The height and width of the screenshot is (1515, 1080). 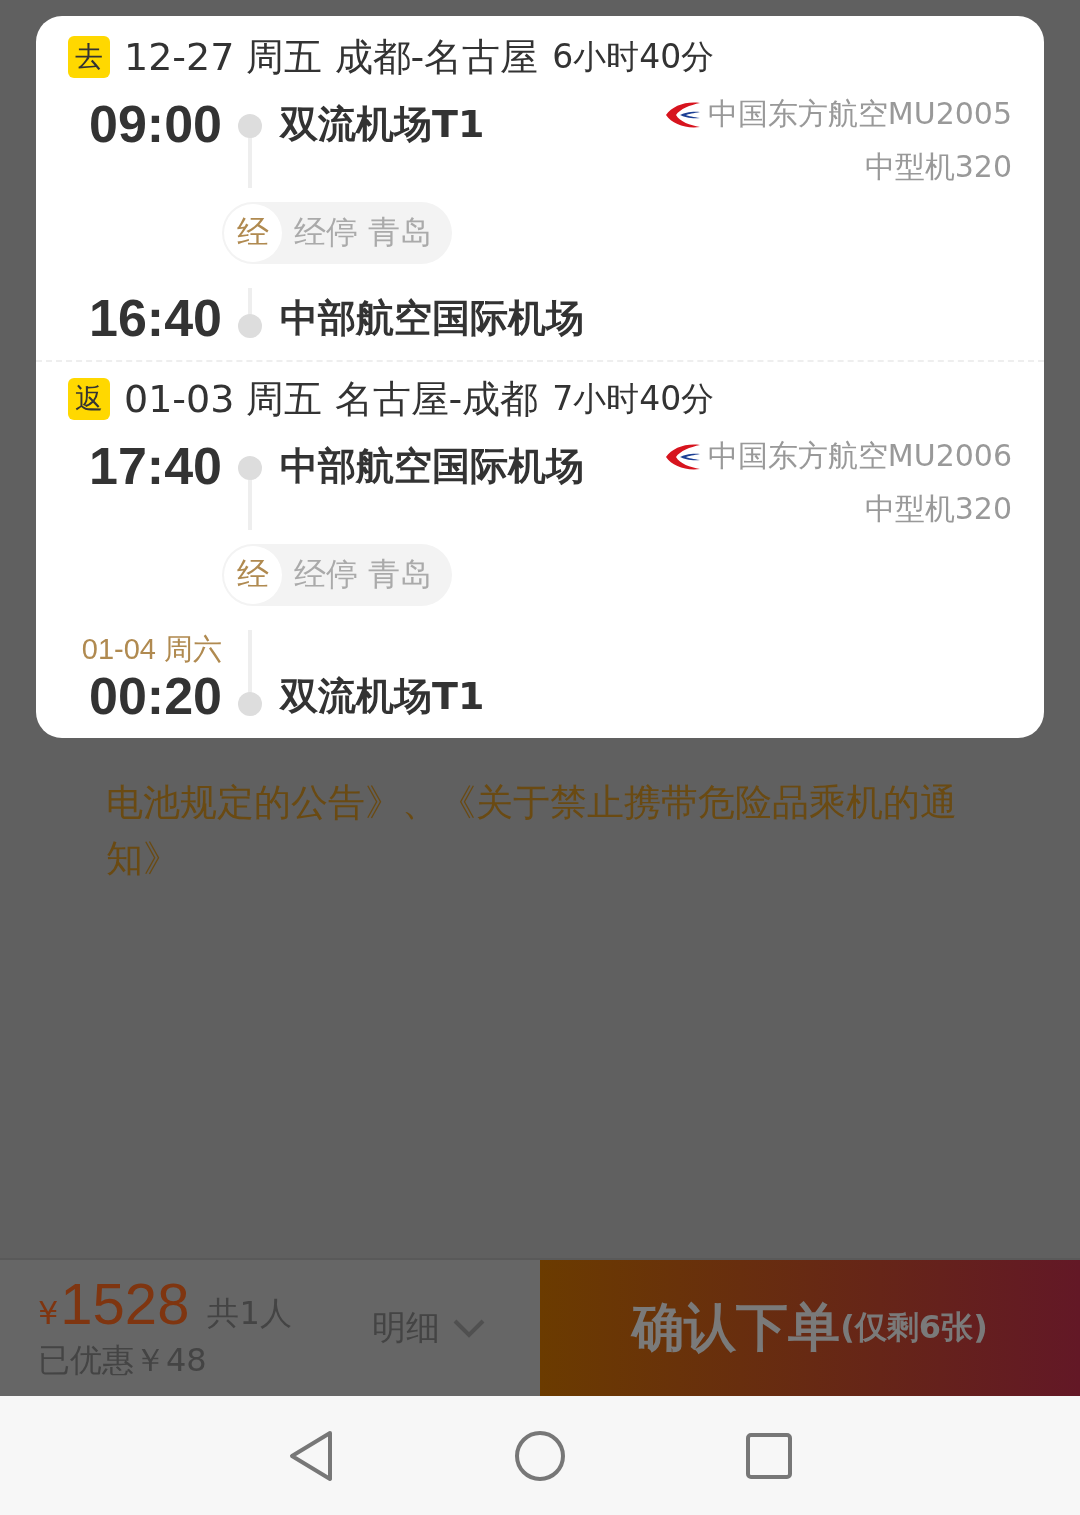 What do you see at coordinates (155, 124) in the screenshot?
I see `departure-time: 09:00` at bounding box center [155, 124].